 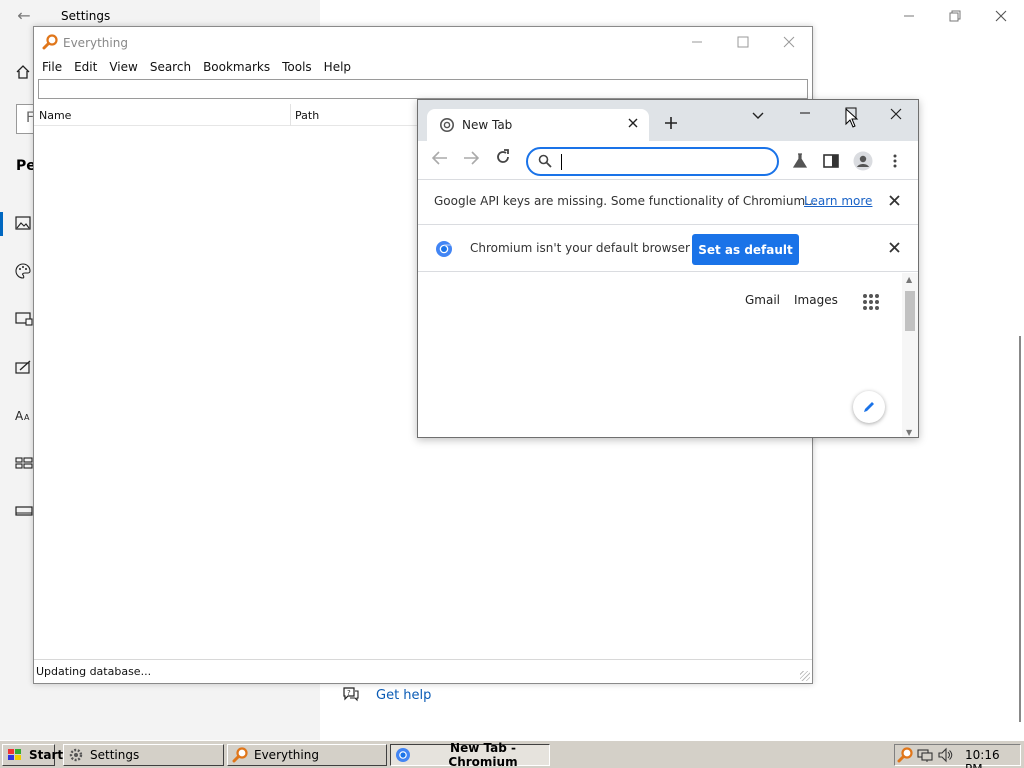 I want to click on taskbar-item-label: New Tab - Chromium, so click(x=483, y=754).